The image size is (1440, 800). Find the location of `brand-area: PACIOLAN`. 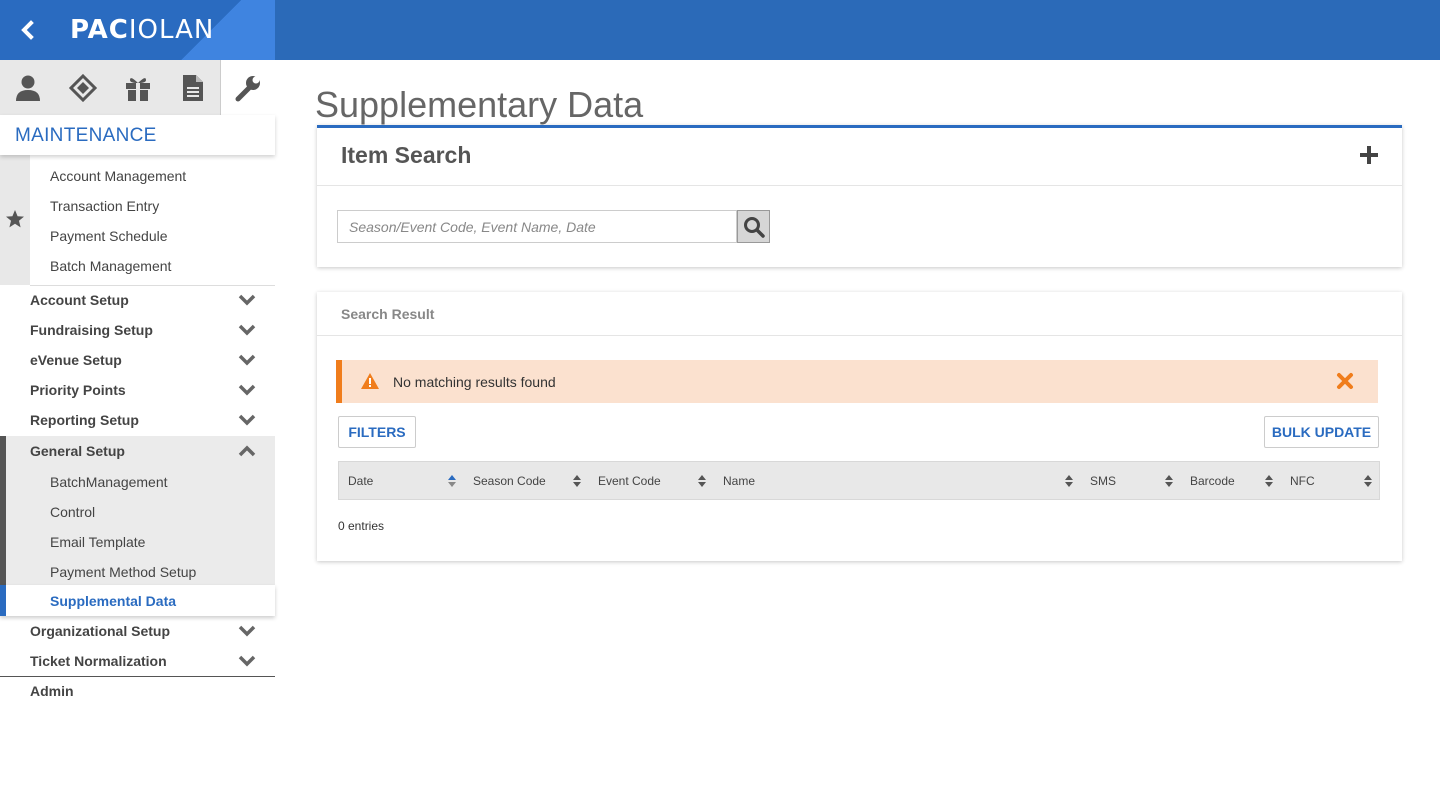

brand-area: PACIOLAN is located at coordinates (137, 30).